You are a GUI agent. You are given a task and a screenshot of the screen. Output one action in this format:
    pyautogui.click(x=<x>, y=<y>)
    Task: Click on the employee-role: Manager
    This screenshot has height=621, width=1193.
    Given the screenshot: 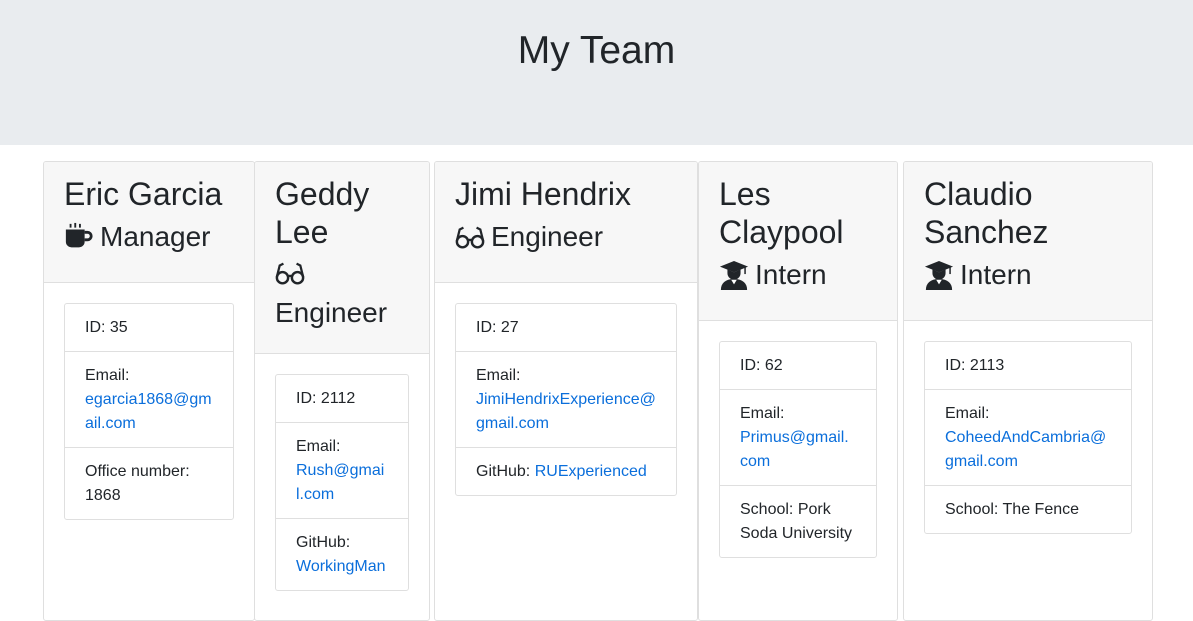 What is the action you would take?
    pyautogui.click(x=149, y=237)
    